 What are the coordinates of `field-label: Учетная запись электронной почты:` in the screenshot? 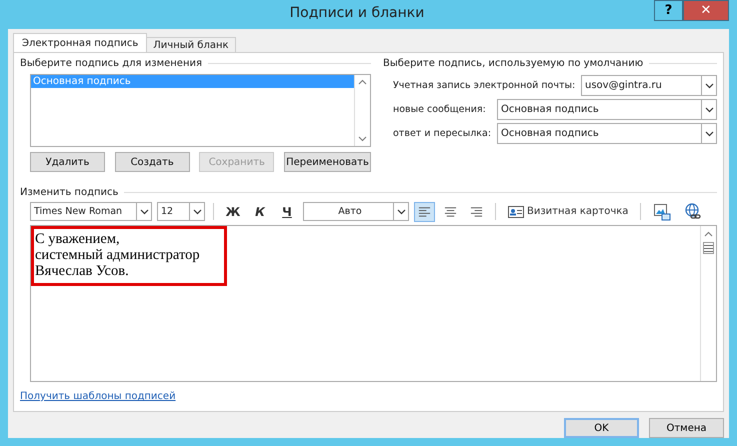 It's located at (484, 85).